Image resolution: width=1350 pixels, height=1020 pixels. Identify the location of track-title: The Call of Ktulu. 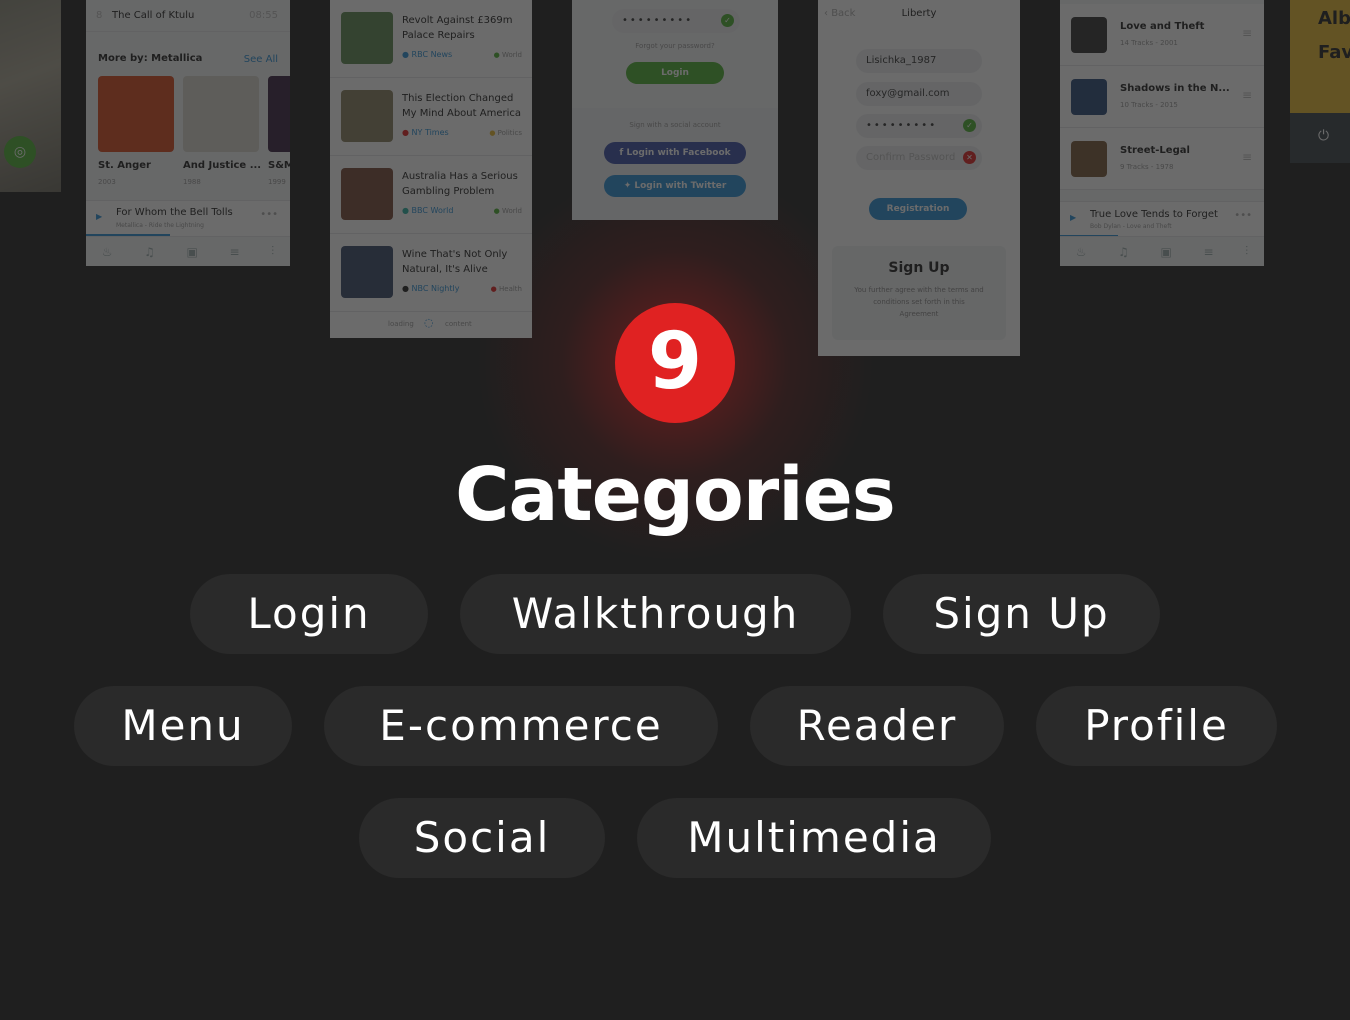
(153, 15).